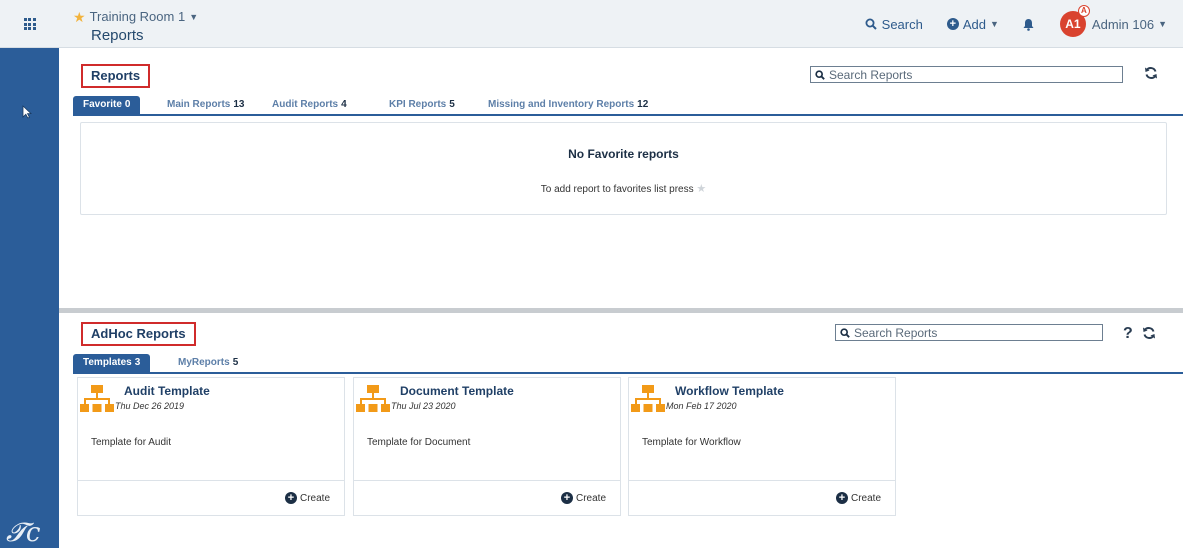  I want to click on template-description: Template for Audit, so click(131, 442).